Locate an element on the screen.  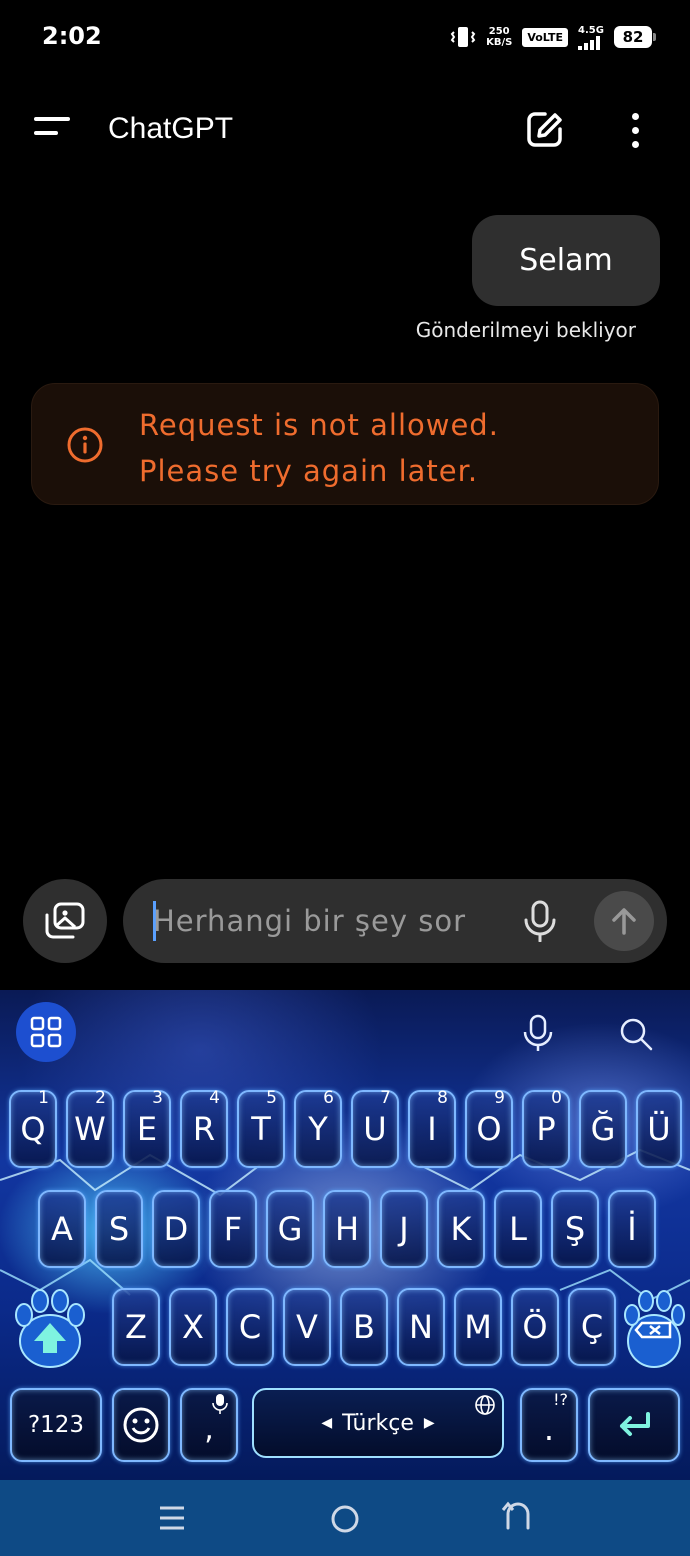
more-vertical-icon-dot is located at coordinates (635, 144).